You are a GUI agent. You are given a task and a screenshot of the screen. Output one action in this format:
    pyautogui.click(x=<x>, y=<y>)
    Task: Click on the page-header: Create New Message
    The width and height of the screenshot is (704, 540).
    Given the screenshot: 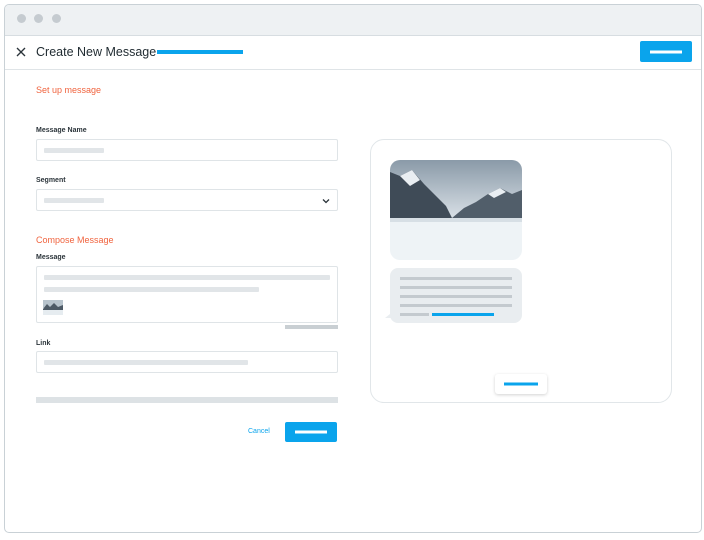 What is the action you would take?
    pyautogui.click(x=353, y=53)
    